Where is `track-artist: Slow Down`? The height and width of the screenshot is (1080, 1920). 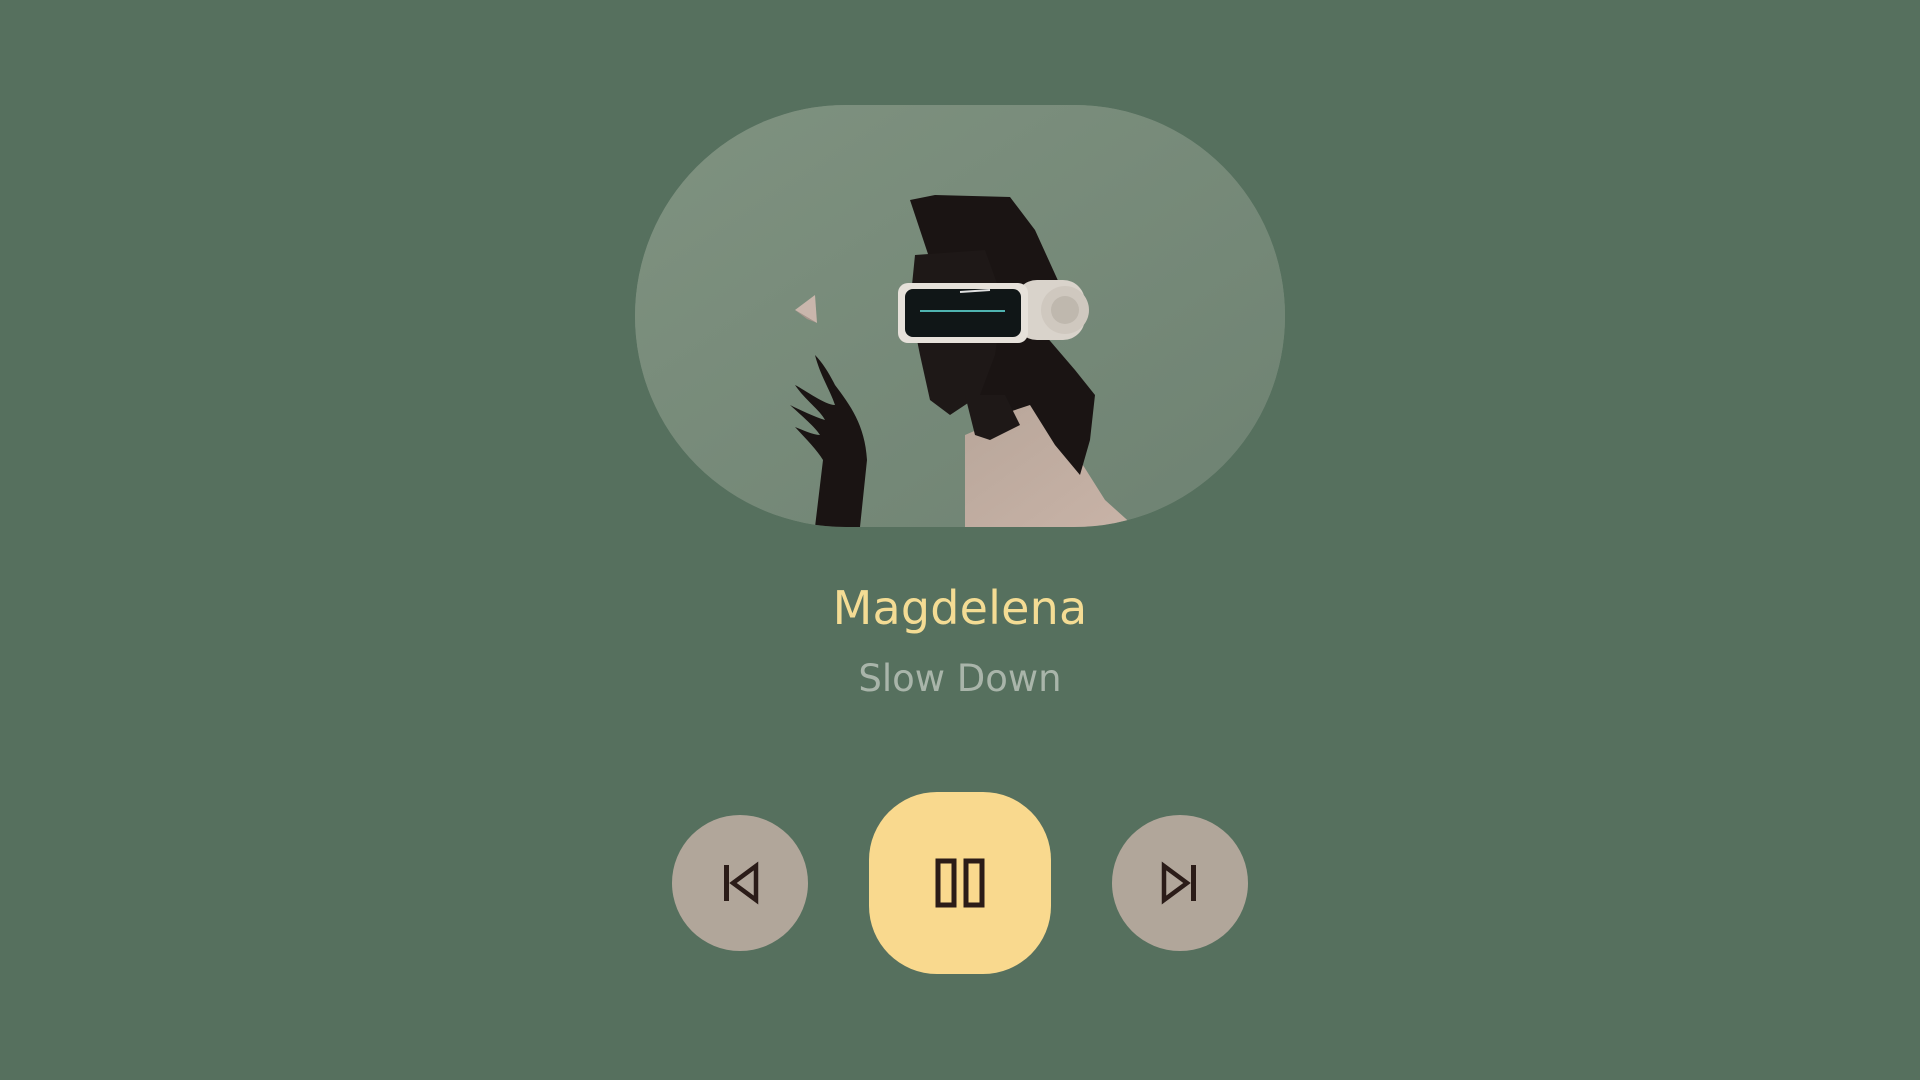 track-artist: Slow Down is located at coordinates (960, 678).